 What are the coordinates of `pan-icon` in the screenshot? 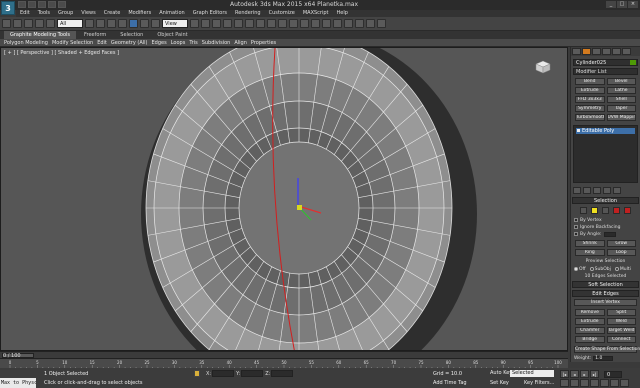 It's located at (604, 383).